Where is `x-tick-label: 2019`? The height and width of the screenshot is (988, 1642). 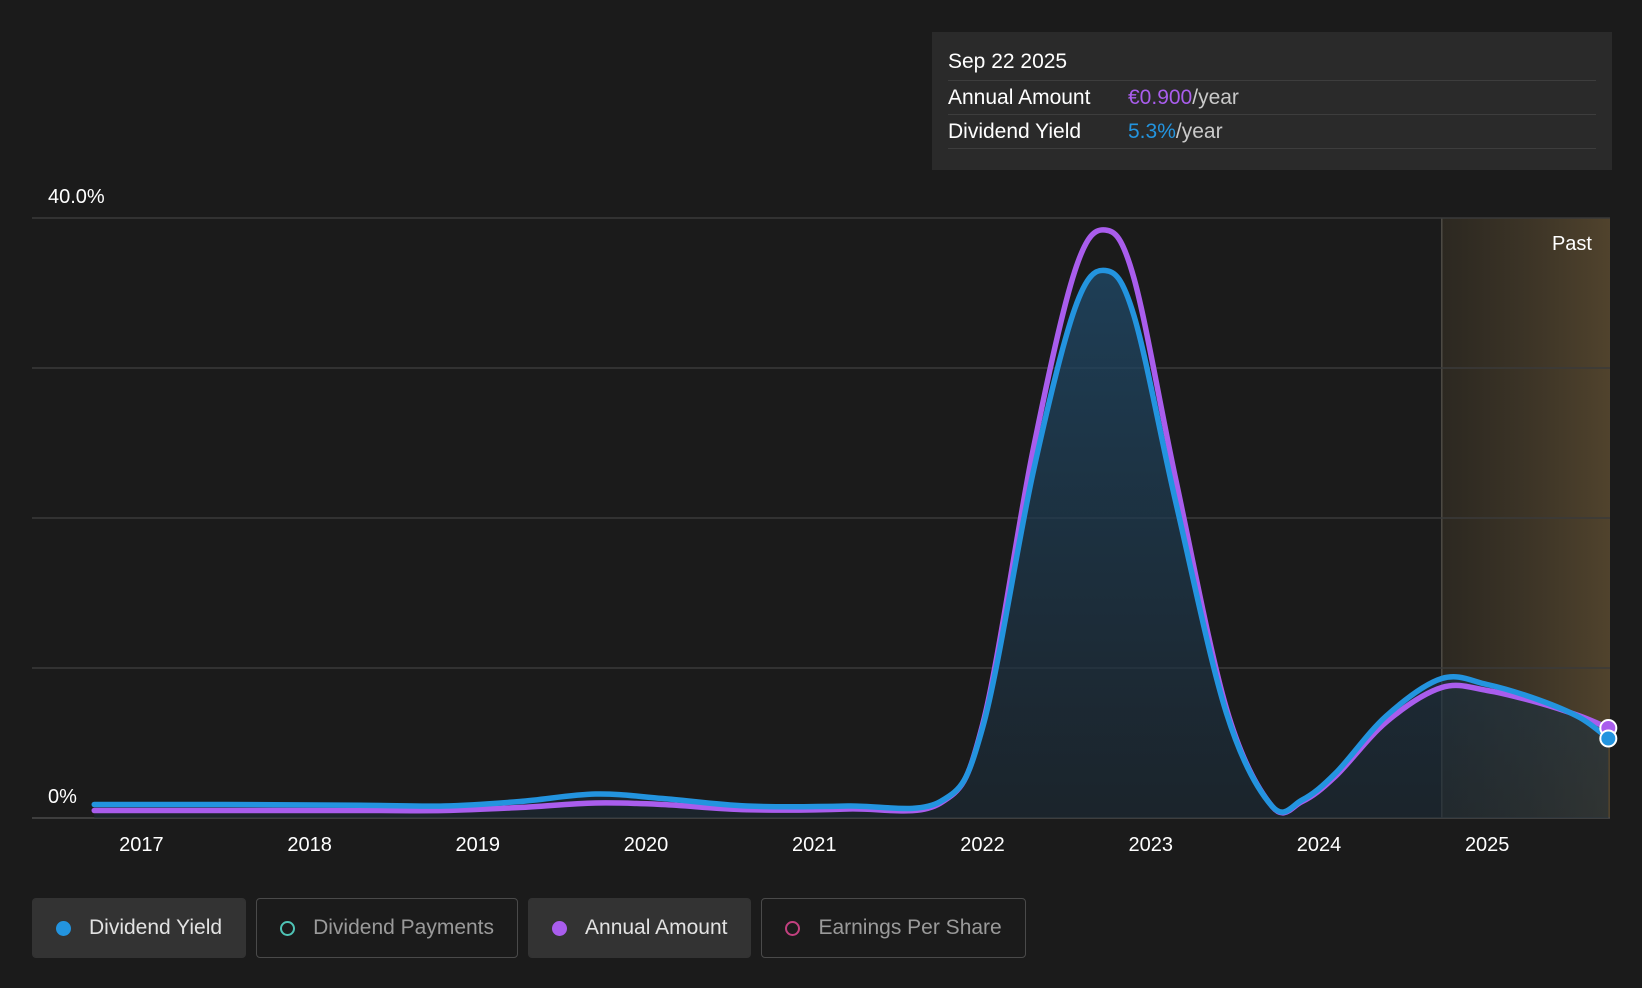
x-tick-label: 2019 is located at coordinates (478, 845).